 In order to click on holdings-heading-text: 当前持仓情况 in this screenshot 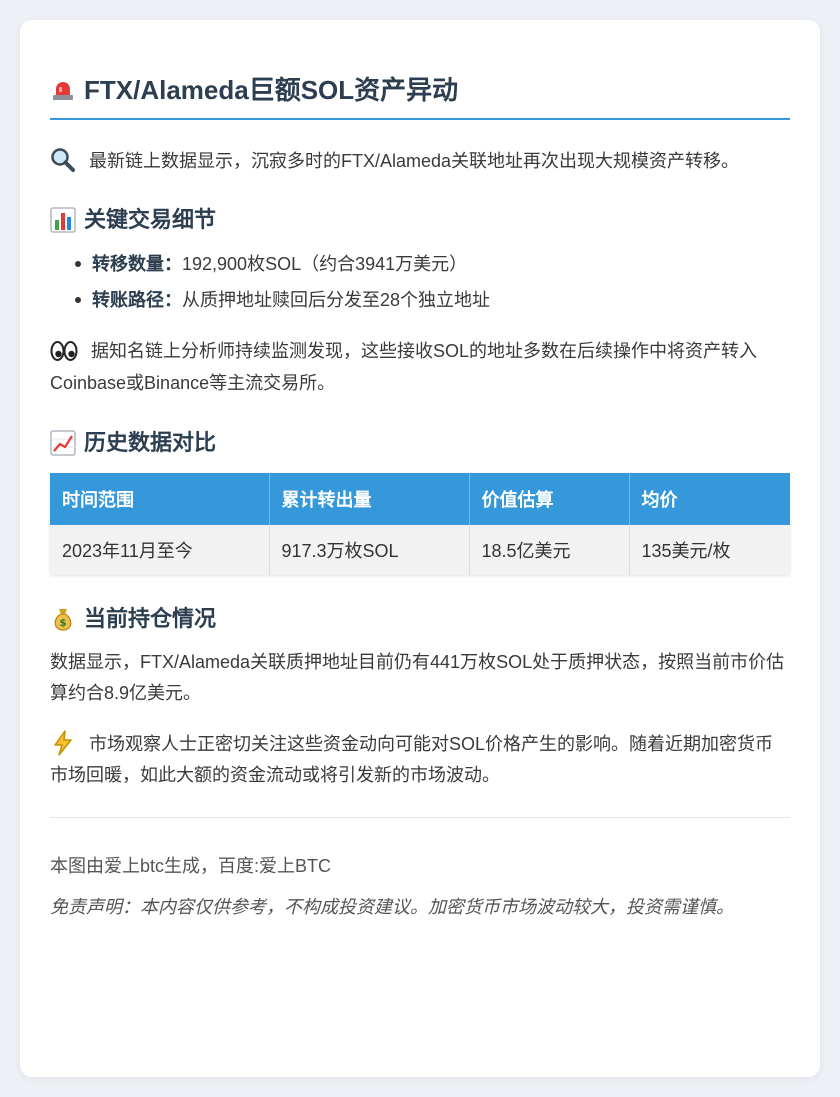, I will do `click(150, 618)`.